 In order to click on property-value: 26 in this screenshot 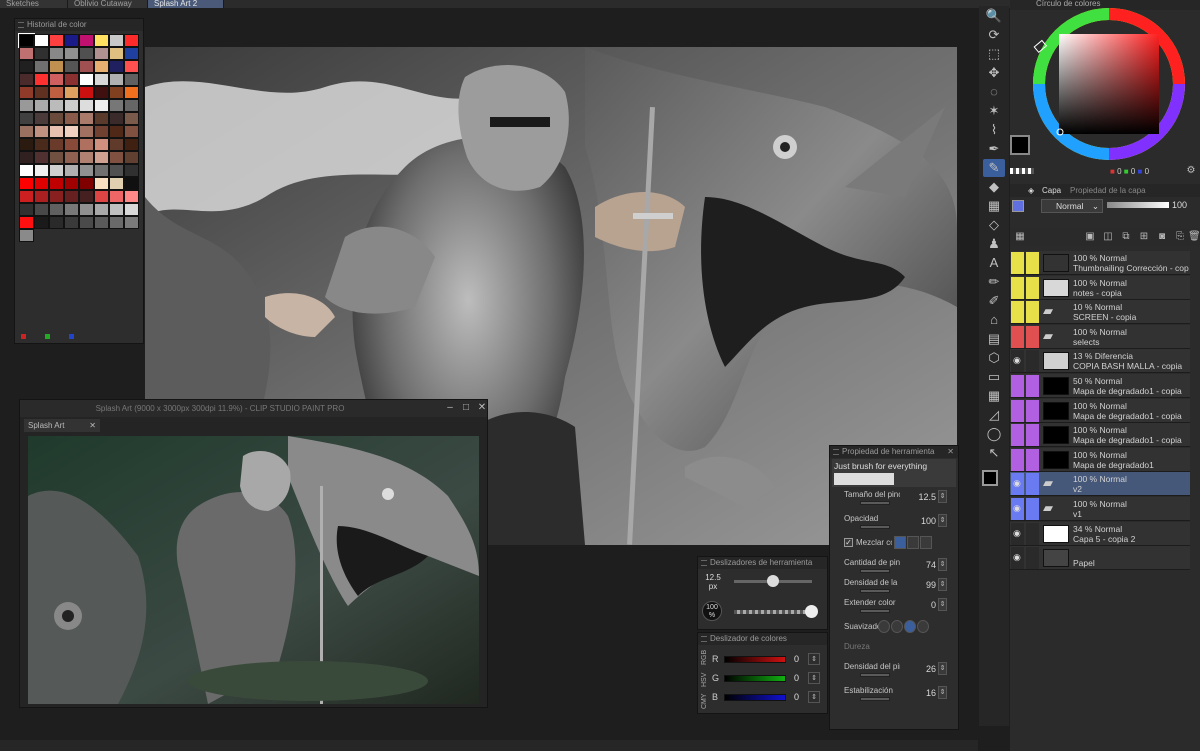, I will do `click(919, 669)`.